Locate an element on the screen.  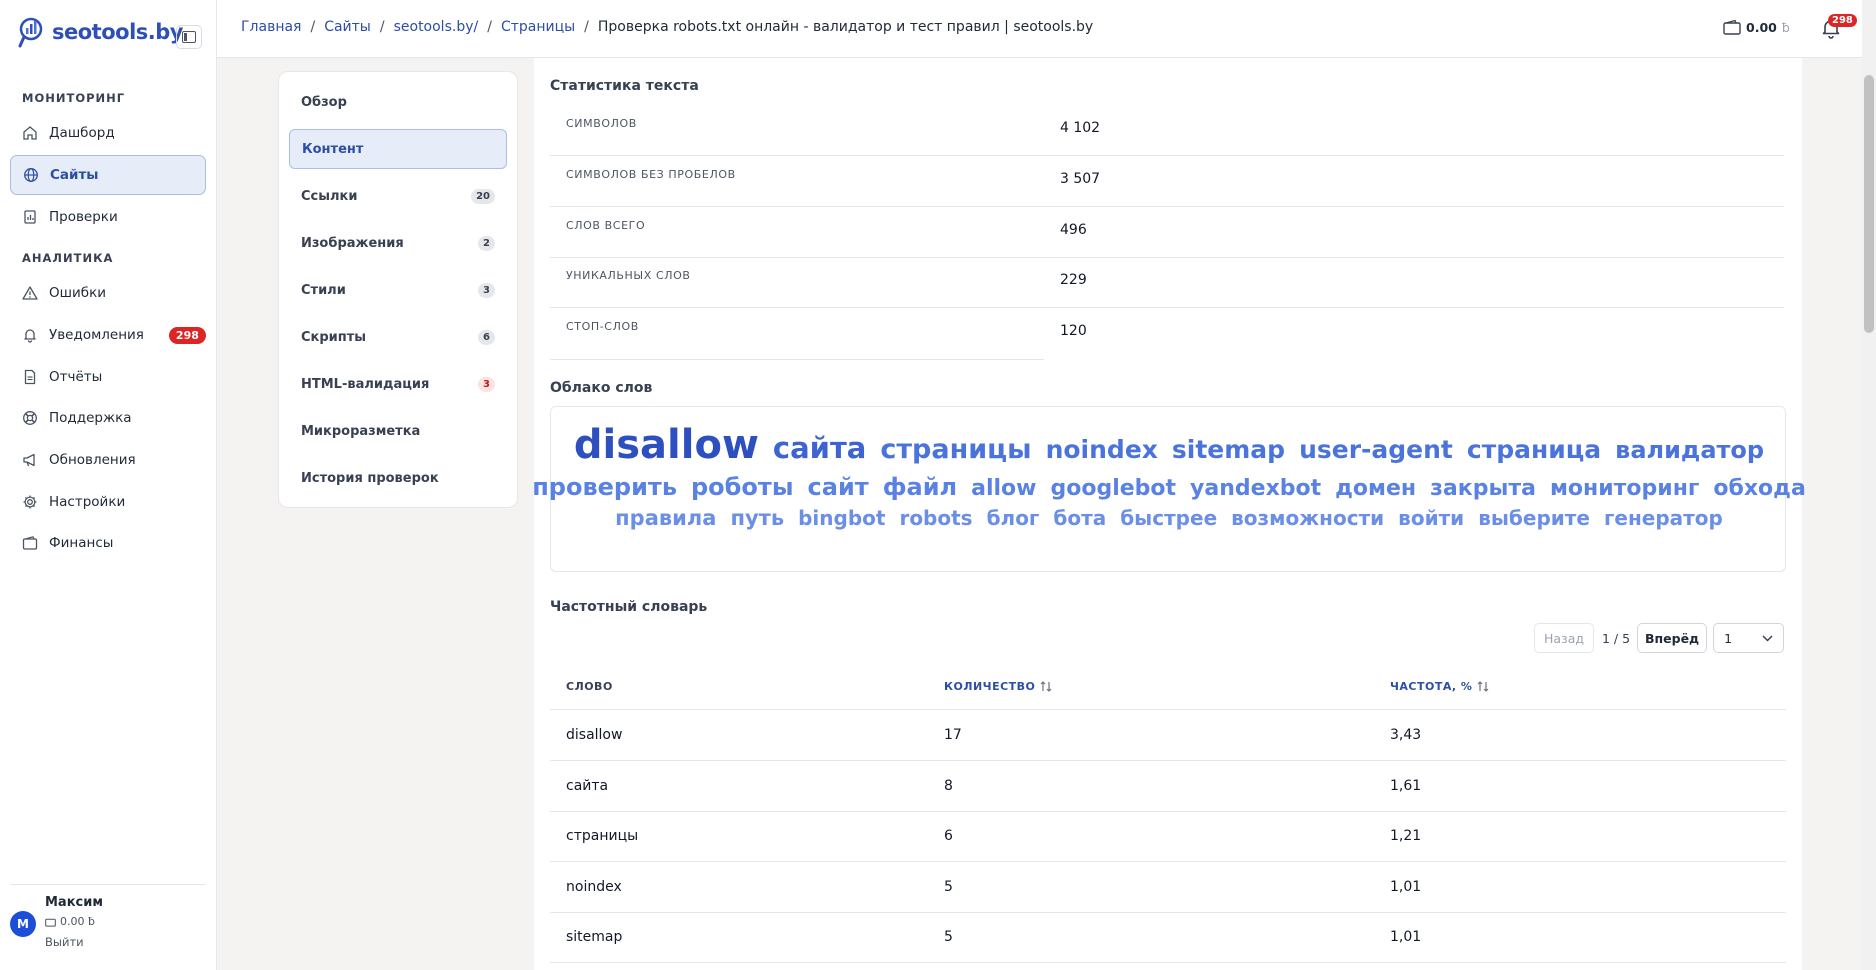
cloud-word: yandexbot is located at coordinates (1255, 489).